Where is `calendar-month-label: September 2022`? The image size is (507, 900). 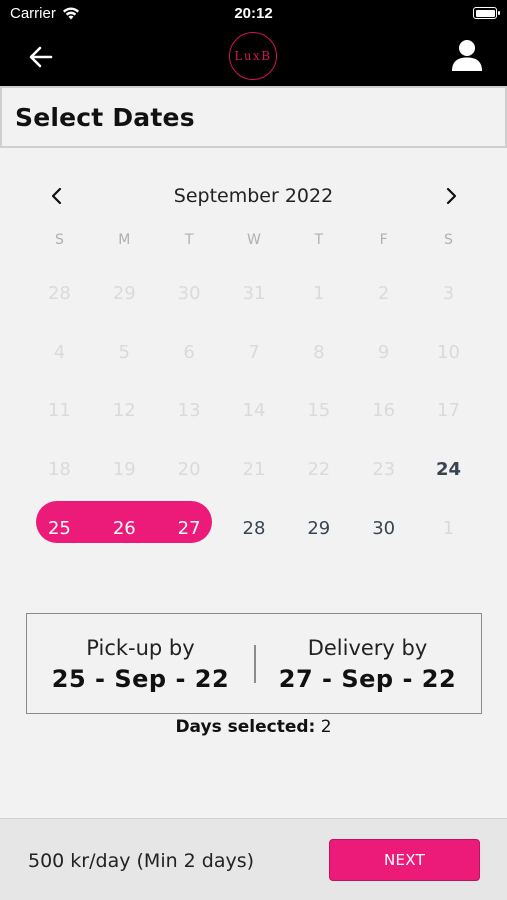
calendar-month-label: September 2022 is located at coordinates (253, 196).